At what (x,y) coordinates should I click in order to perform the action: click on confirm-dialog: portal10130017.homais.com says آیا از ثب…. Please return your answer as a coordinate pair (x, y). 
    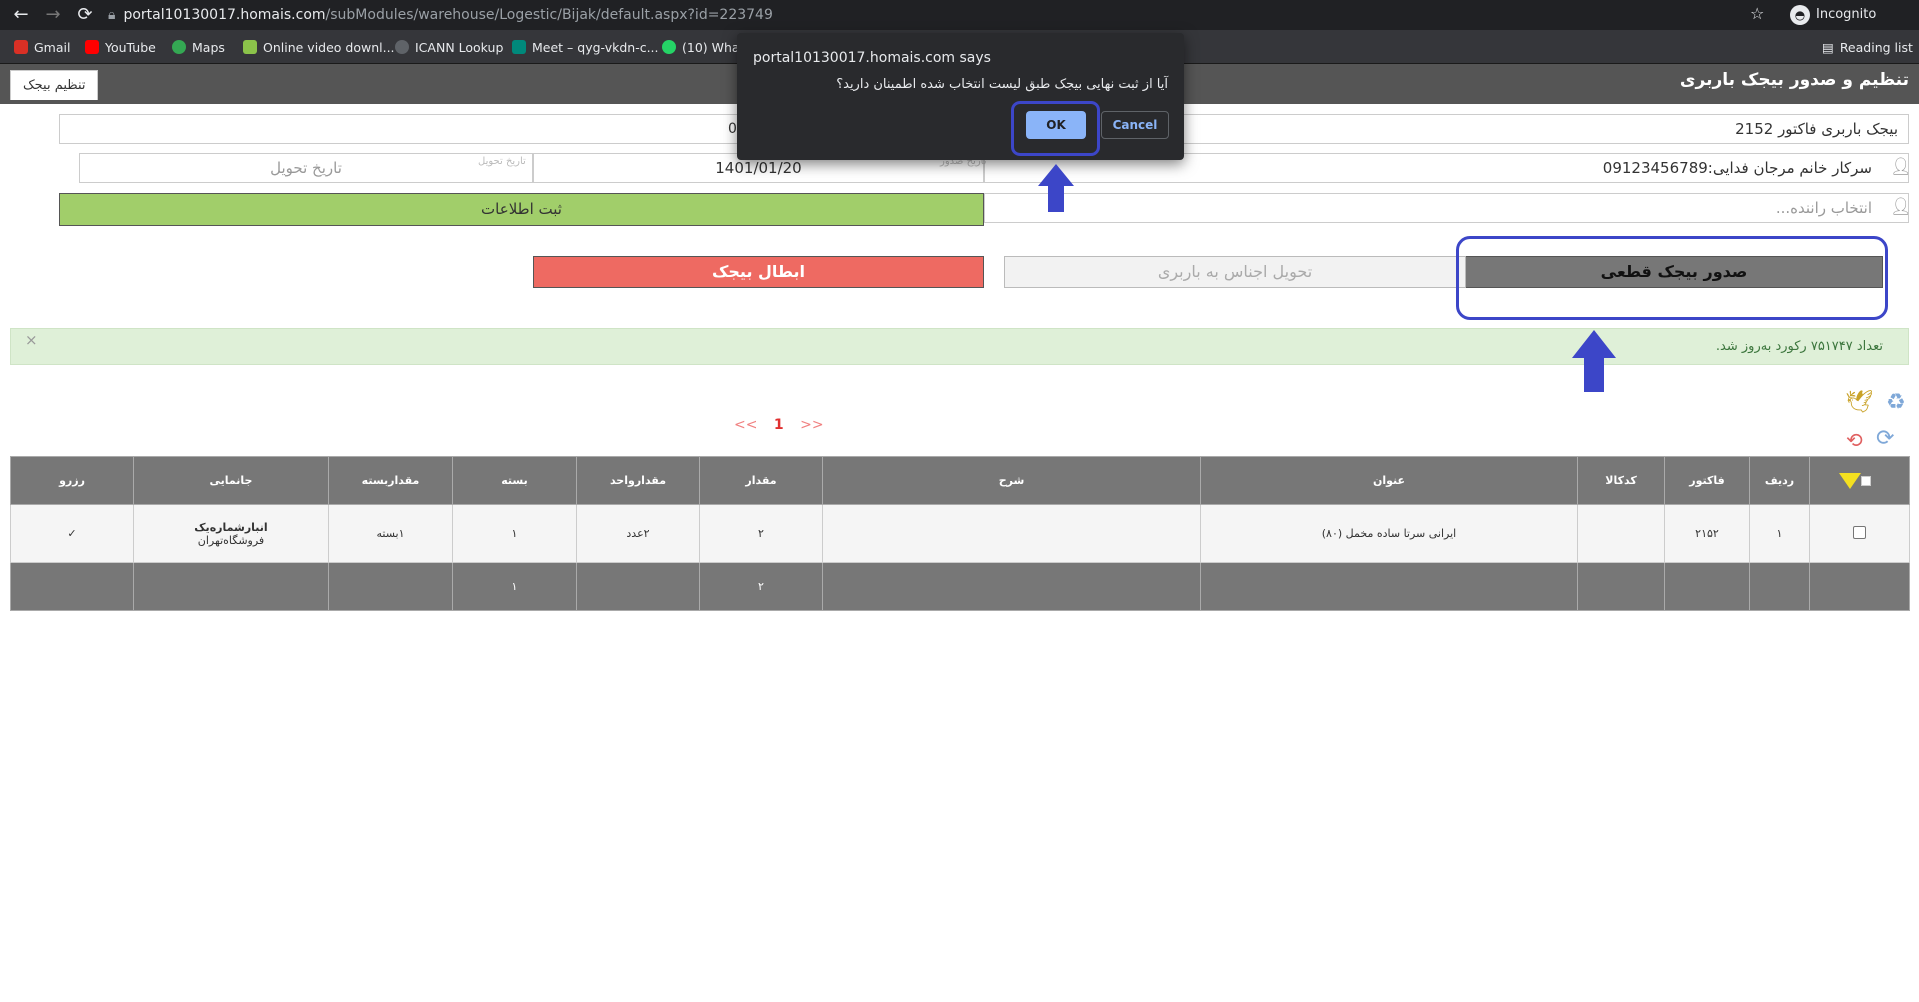
    Looking at the image, I should click on (960, 96).